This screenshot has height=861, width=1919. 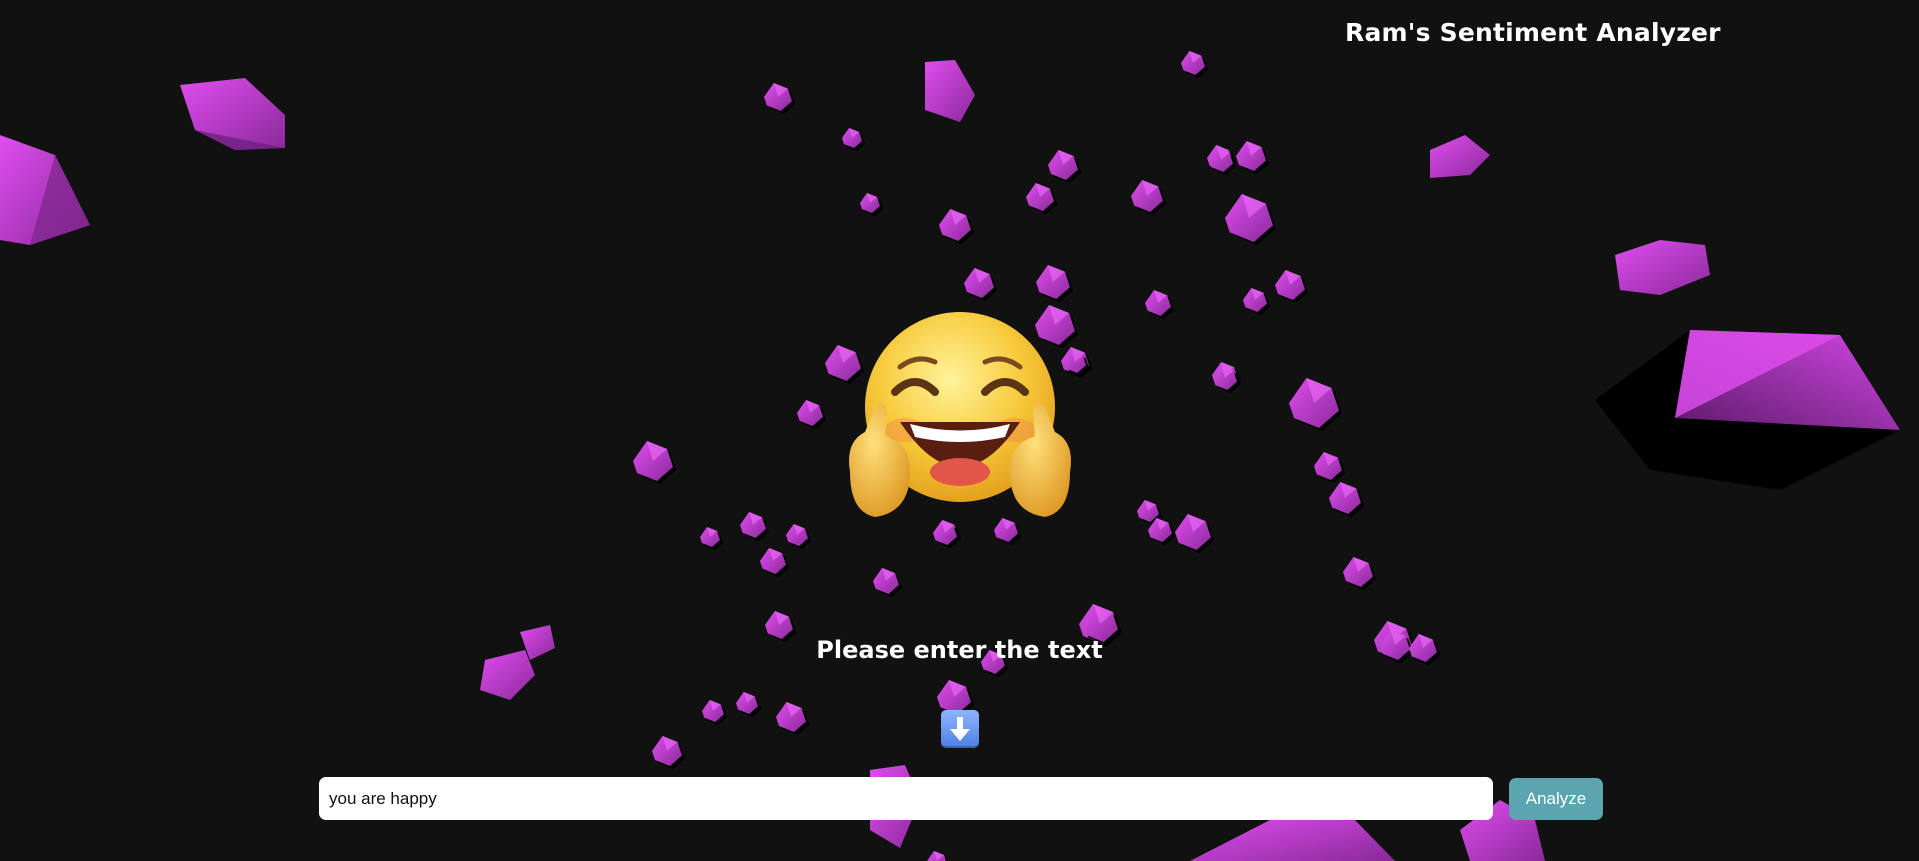 I want to click on happy-emoji-icon, so click(x=960, y=414).